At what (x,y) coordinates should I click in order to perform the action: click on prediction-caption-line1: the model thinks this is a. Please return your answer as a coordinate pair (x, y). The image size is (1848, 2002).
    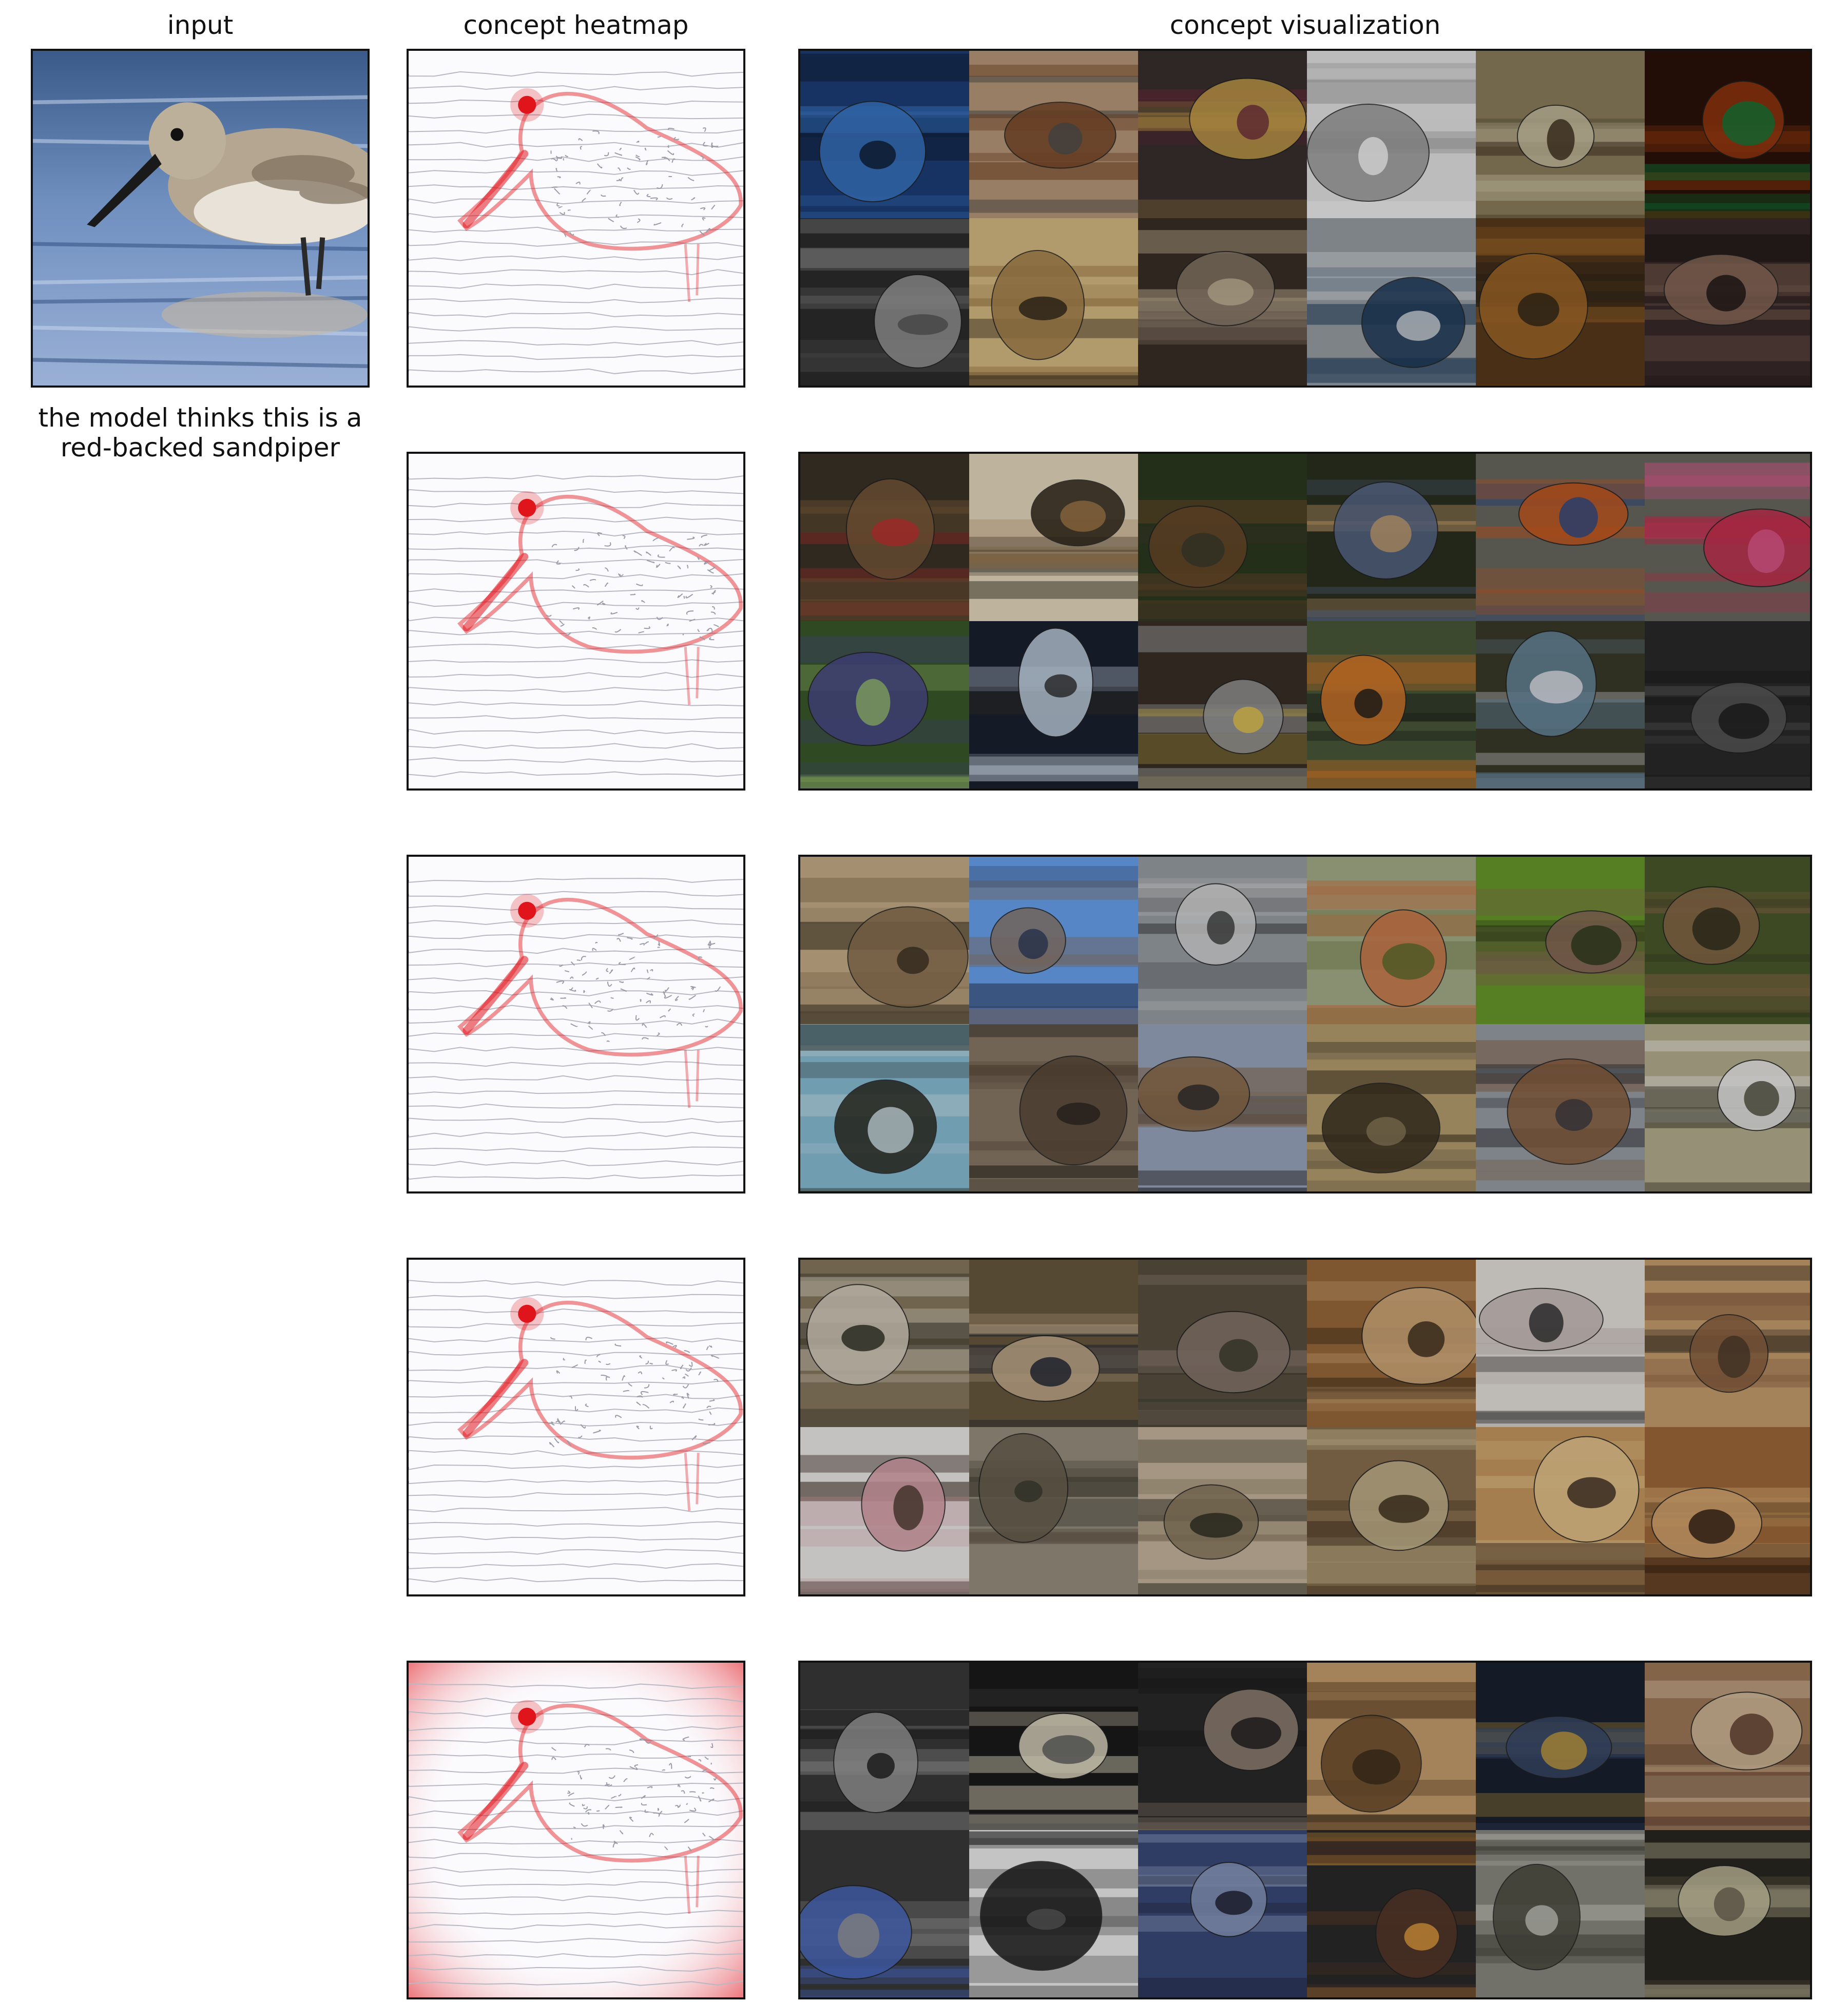
    Looking at the image, I should click on (200, 418).